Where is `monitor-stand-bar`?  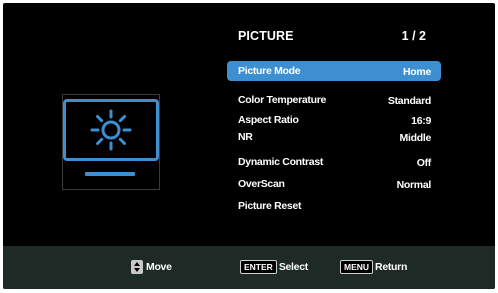
monitor-stand-bar is located at coordinates (110, 174).